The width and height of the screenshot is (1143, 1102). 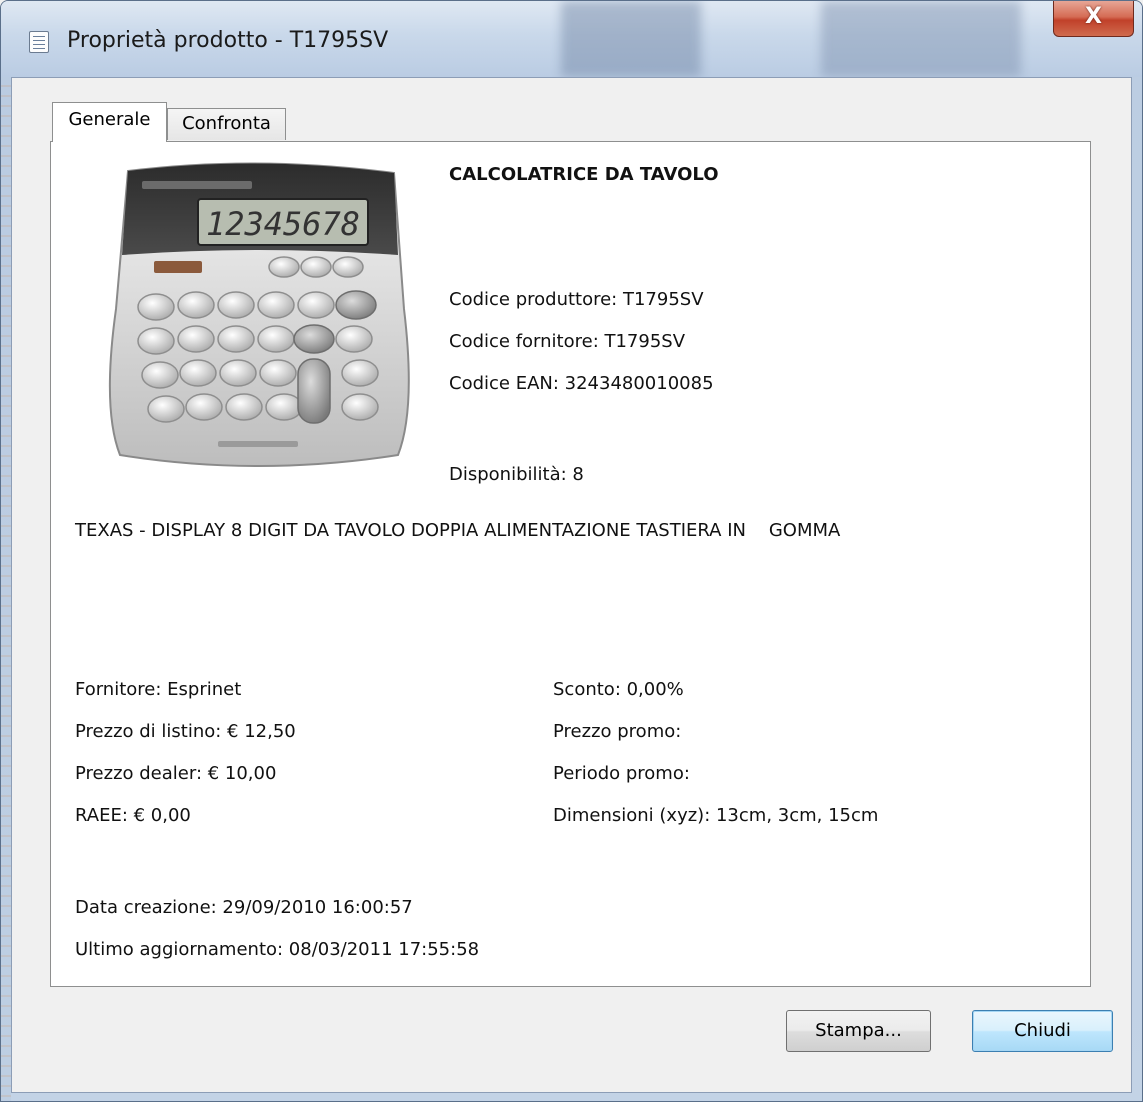 I want to click on title-bar: Proprietà prodotto - T1795SV X, so click(x=571, y=39).